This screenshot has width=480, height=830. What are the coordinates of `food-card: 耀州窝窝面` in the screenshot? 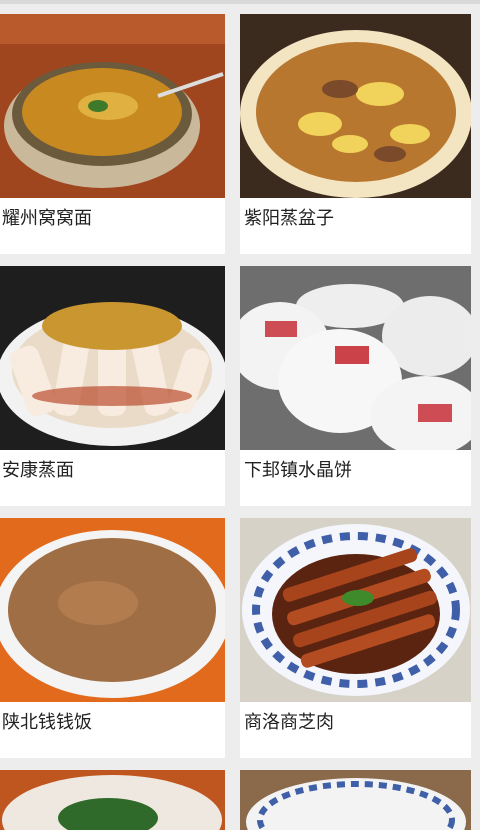 It's located at (112, 134).